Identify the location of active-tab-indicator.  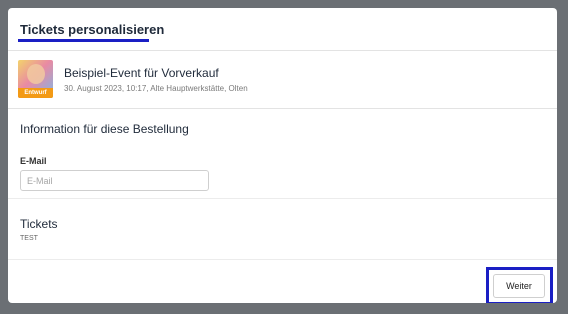
(83, 40).